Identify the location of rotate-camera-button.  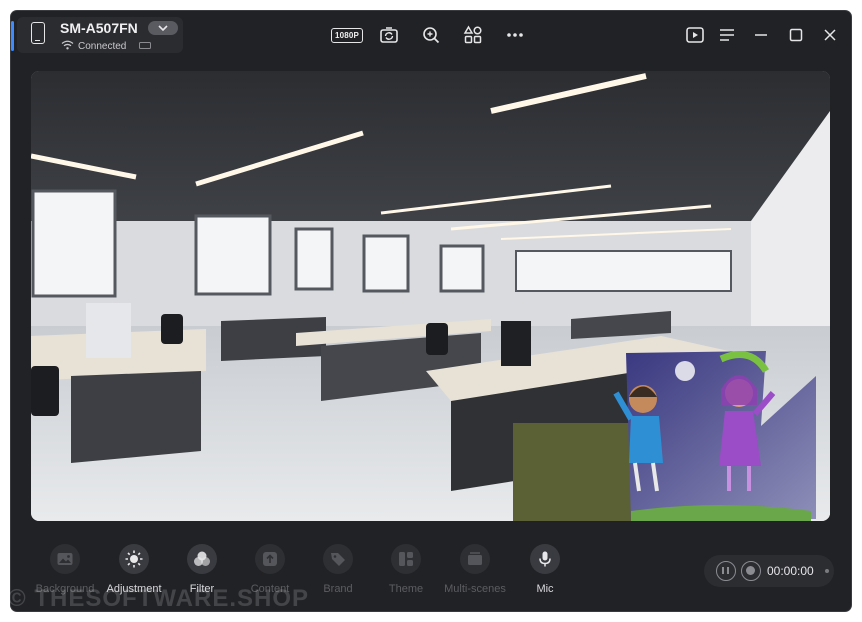
(389, 35).